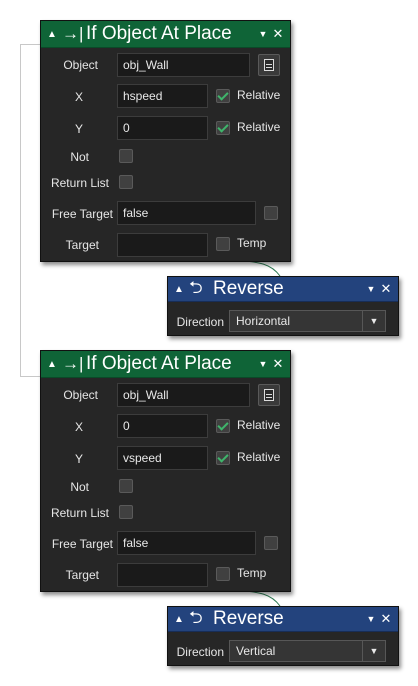 The height and width of the screenshot is (686, 418). Describe the element at coordinates (256, 651) in the screenshot. I see `direction-value: Vertical` at that location.